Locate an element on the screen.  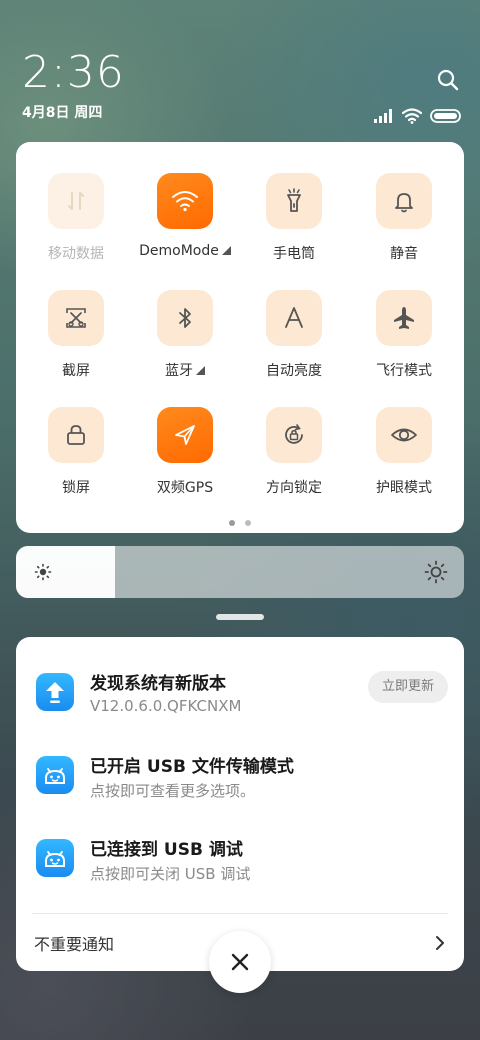
eye-icon is located at coordinates (404, 435).